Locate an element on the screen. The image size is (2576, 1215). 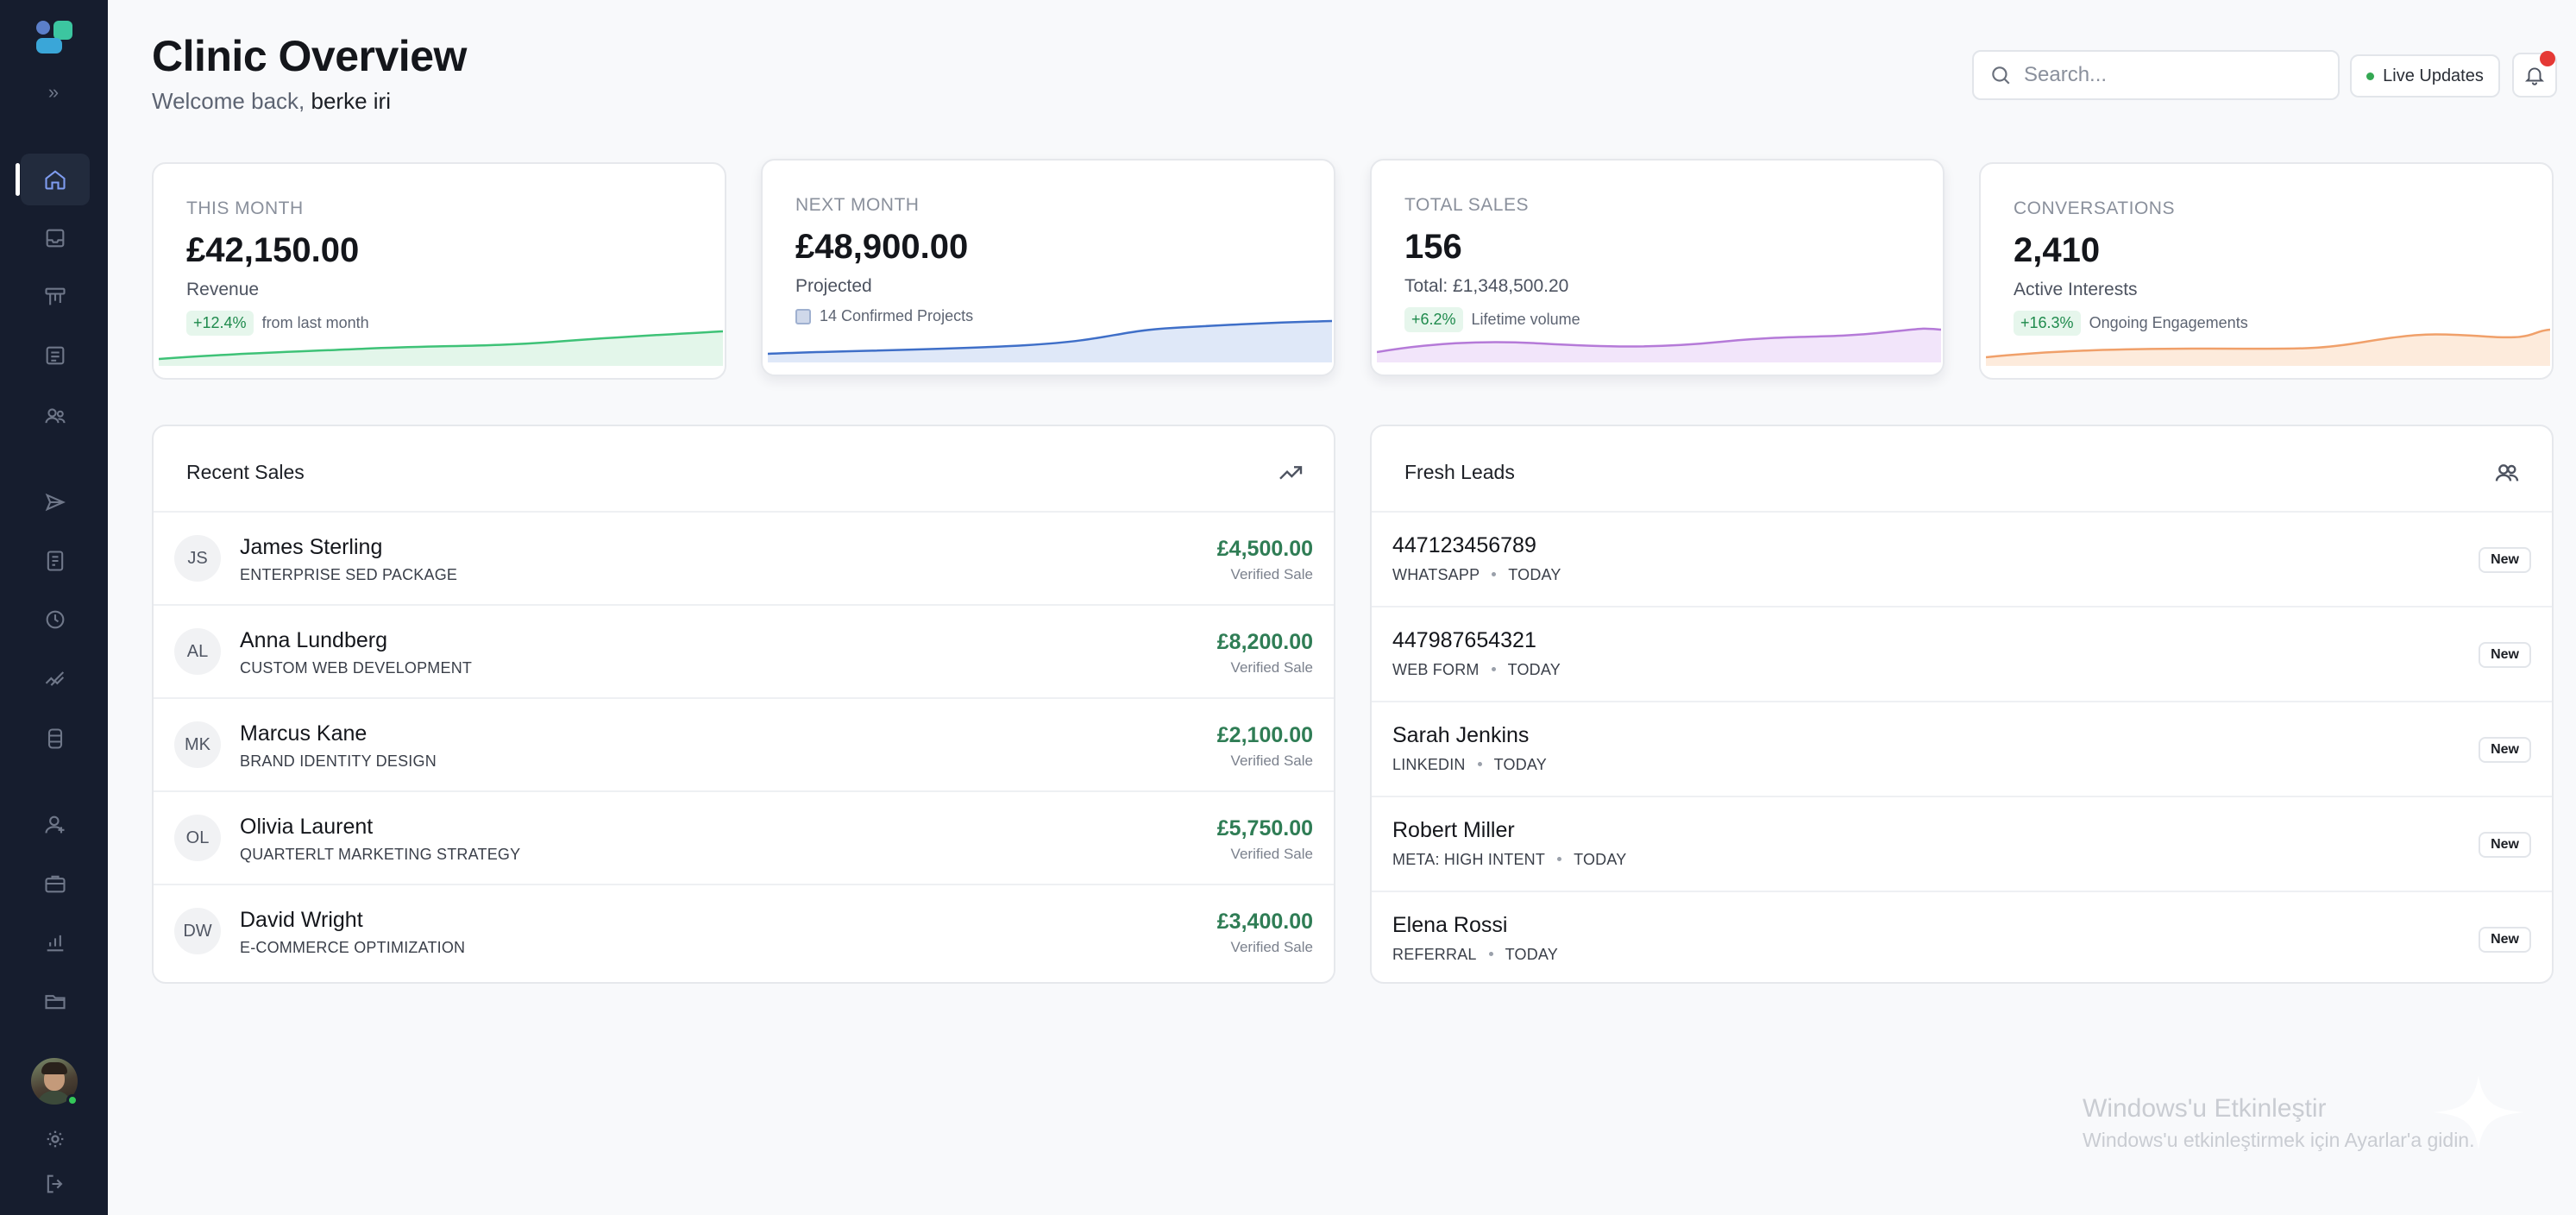
gear-icon is located at coordinates (55, 1139).